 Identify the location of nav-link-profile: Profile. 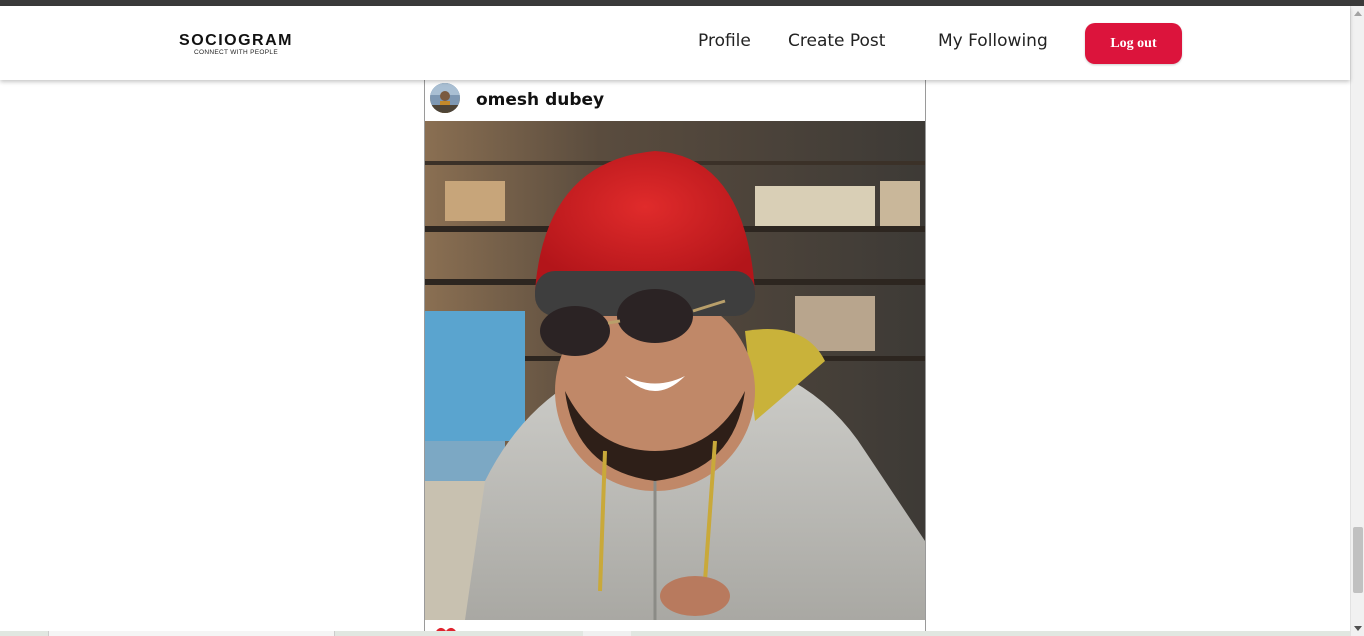
(724, 41).